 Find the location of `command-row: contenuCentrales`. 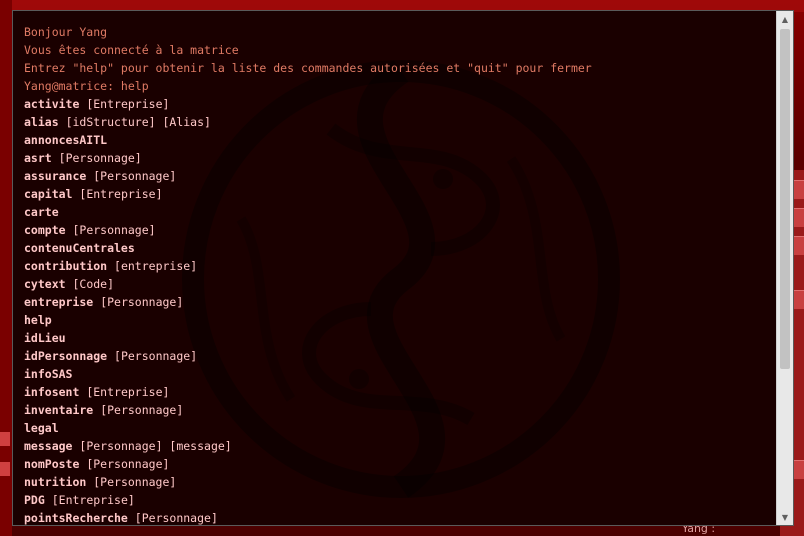

command-row: contenuCentrales is located at coordinates (394, 248).